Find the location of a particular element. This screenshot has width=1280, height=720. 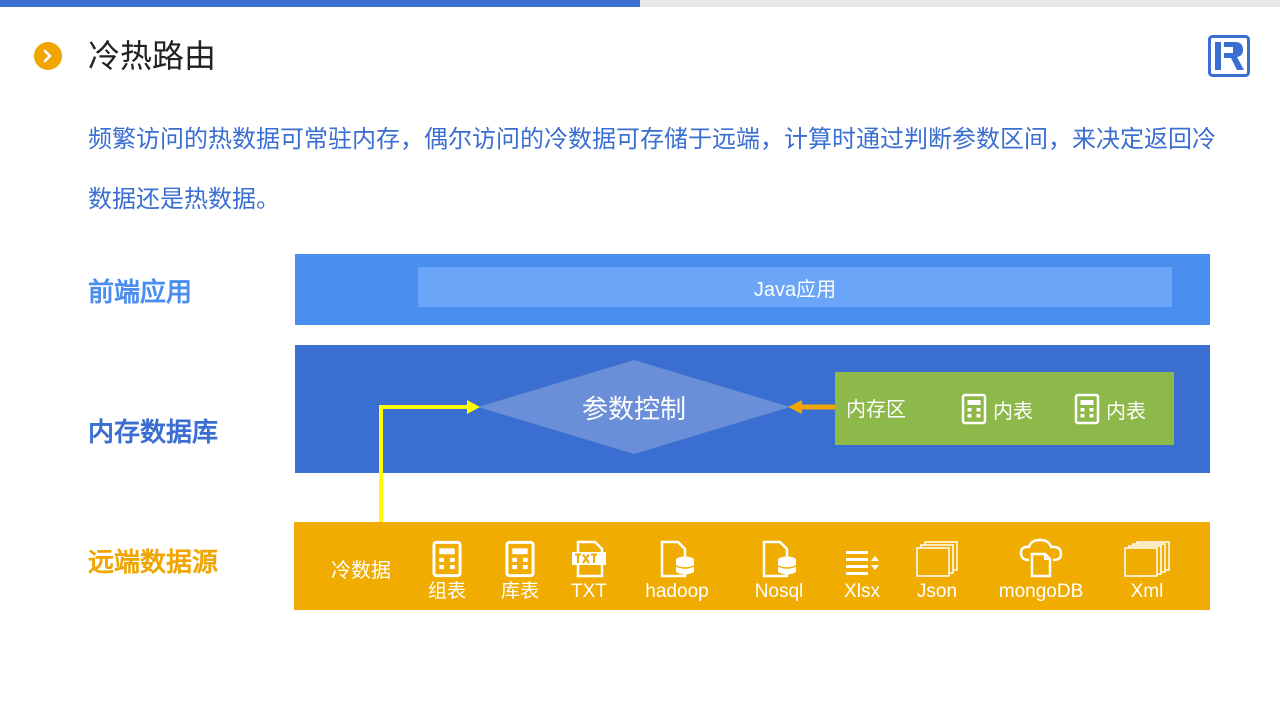

source-item: hadoop is located at coordinates (677, 571).